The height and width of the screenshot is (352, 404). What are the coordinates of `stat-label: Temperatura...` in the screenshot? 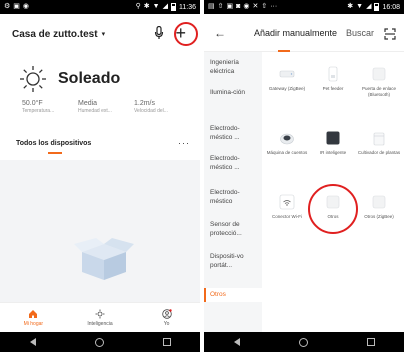 It's located at (38, 111).